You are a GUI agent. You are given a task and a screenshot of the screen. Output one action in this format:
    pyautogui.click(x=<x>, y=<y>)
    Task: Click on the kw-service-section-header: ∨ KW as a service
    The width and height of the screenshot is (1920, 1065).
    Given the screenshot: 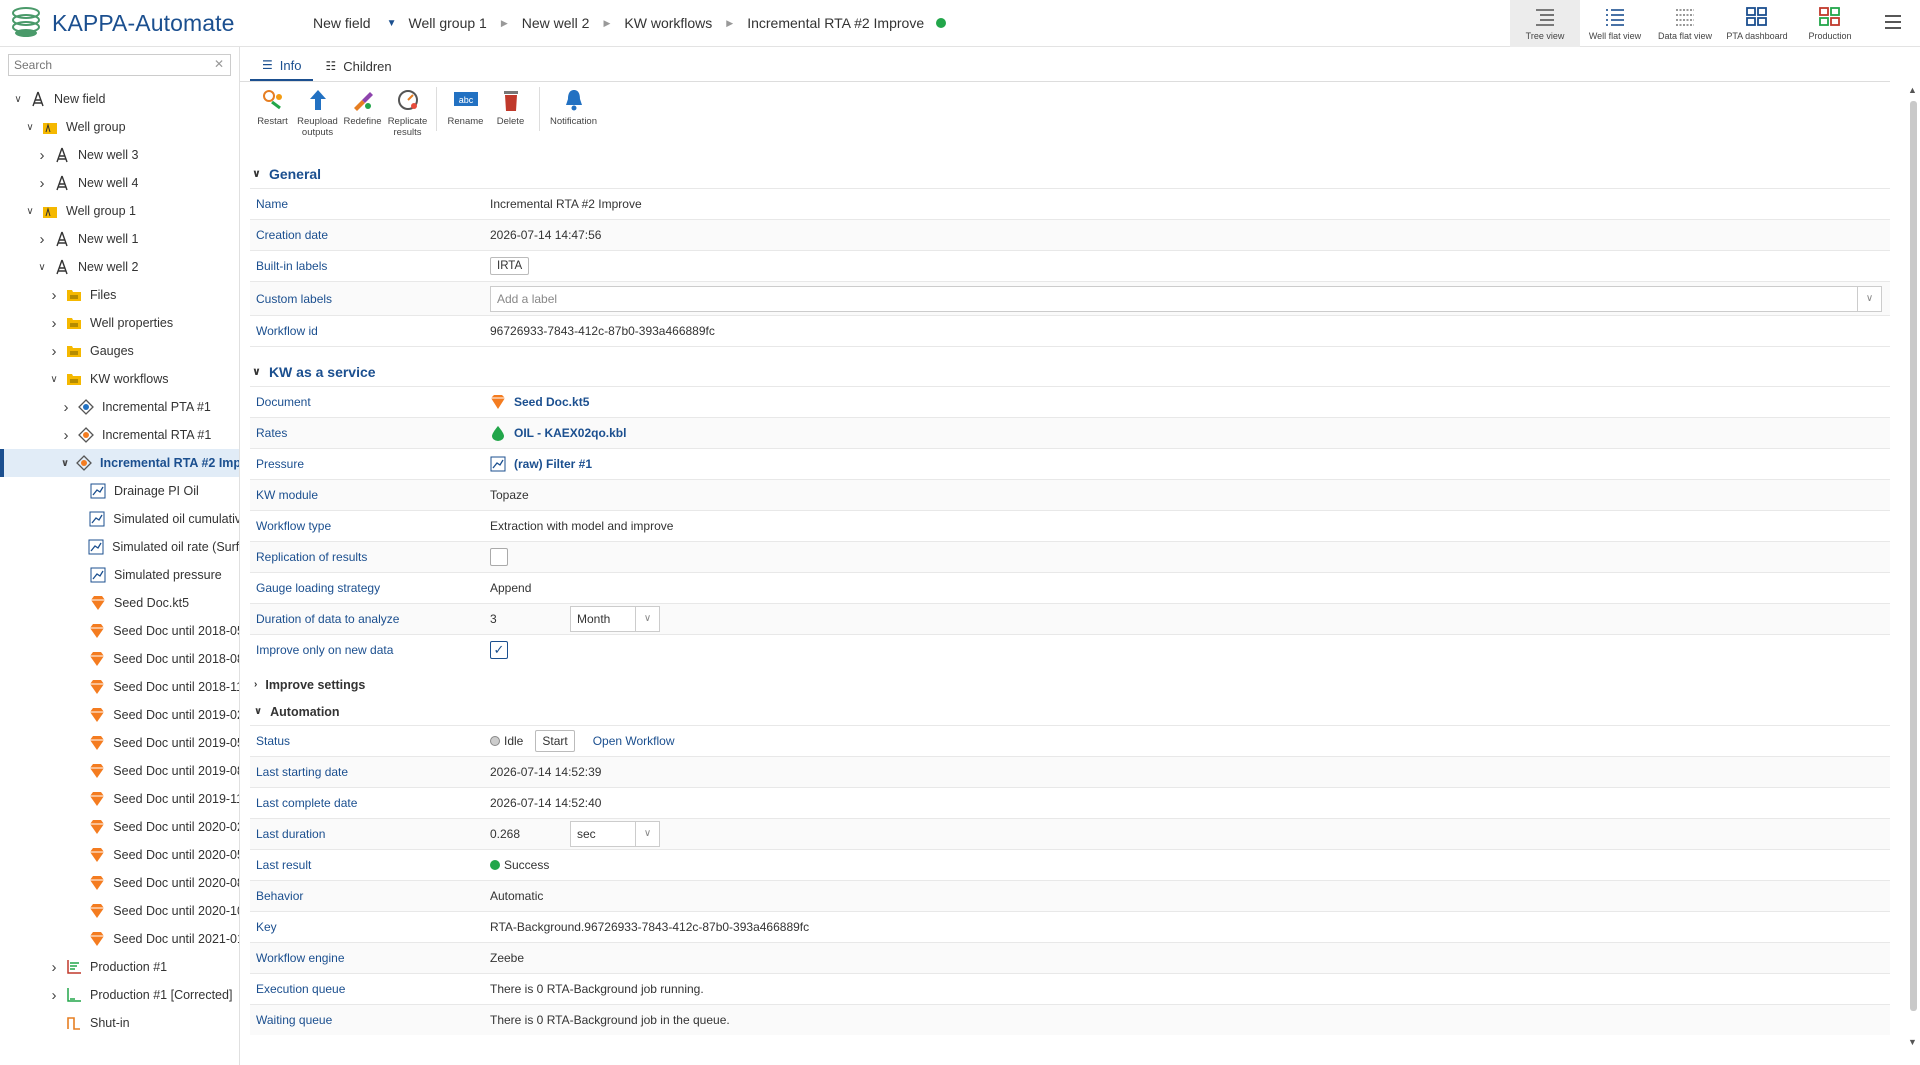 What is the action you would take?
    pyautogui.click(x=1070, y=371)
    